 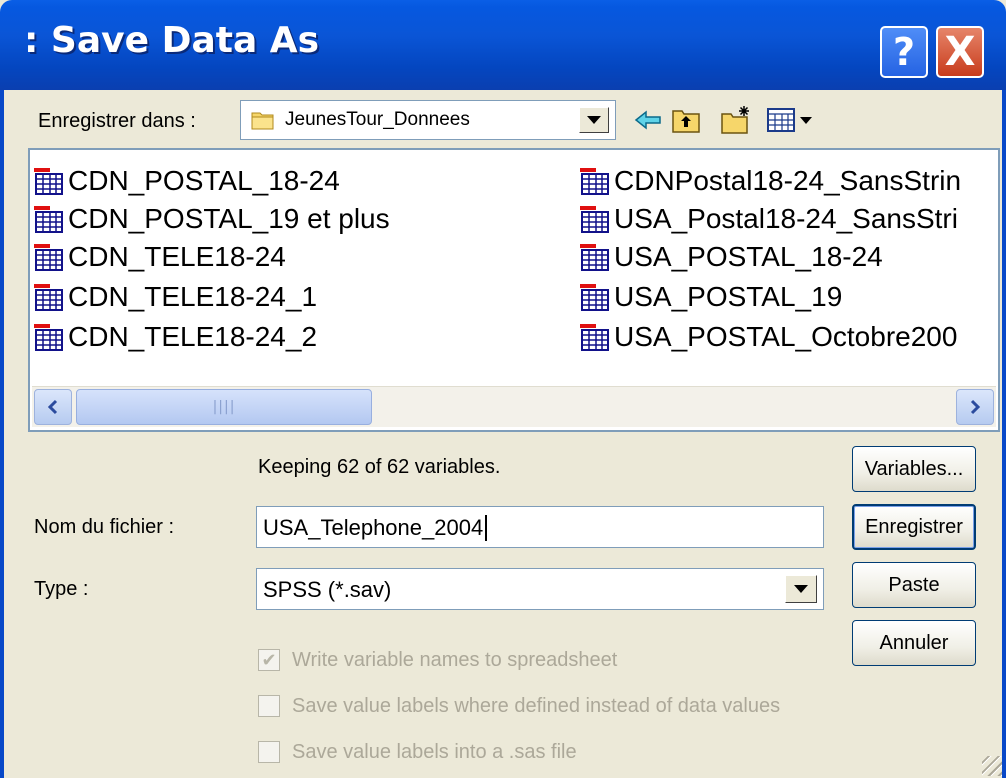 I want to click on title-bar: : Save Data As ? X, so click(x=503, y=45).